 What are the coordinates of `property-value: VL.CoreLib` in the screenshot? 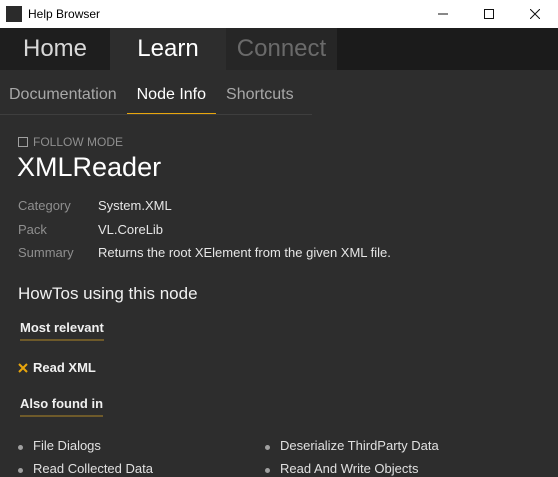 It's located at (131, 229).